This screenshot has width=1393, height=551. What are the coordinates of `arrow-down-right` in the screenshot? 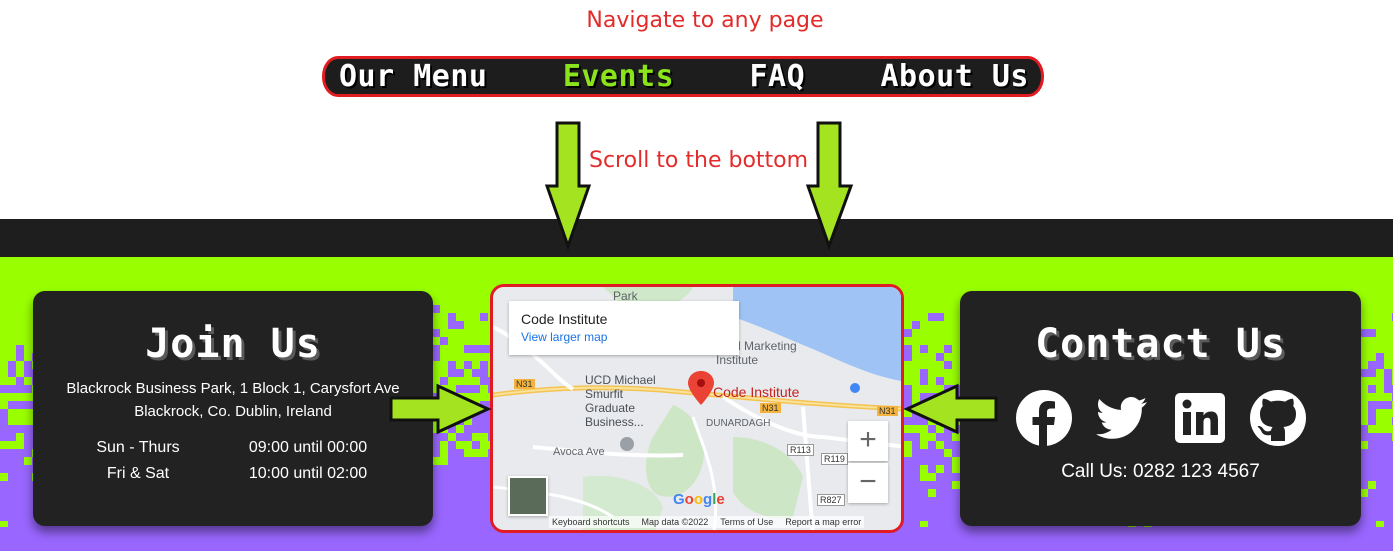 It's located at (829, 186).